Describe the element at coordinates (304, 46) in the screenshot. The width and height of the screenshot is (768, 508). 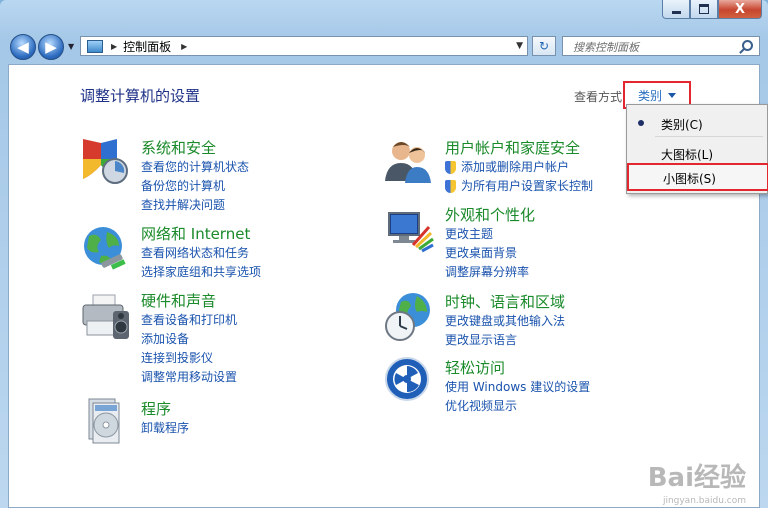
I see `address-bar: ▶ 控制面板 ▶ ▼` at that location.